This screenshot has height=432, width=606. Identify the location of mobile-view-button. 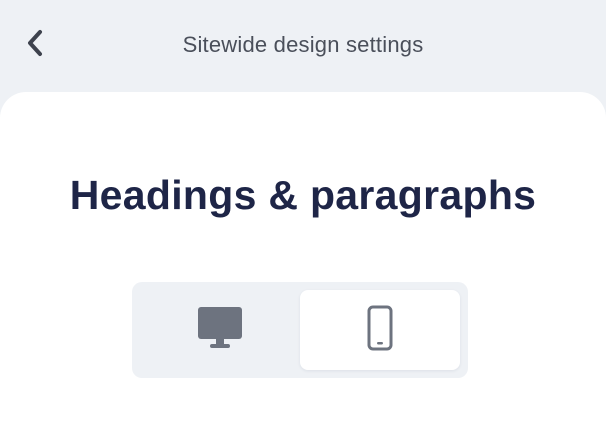
(380, 330).